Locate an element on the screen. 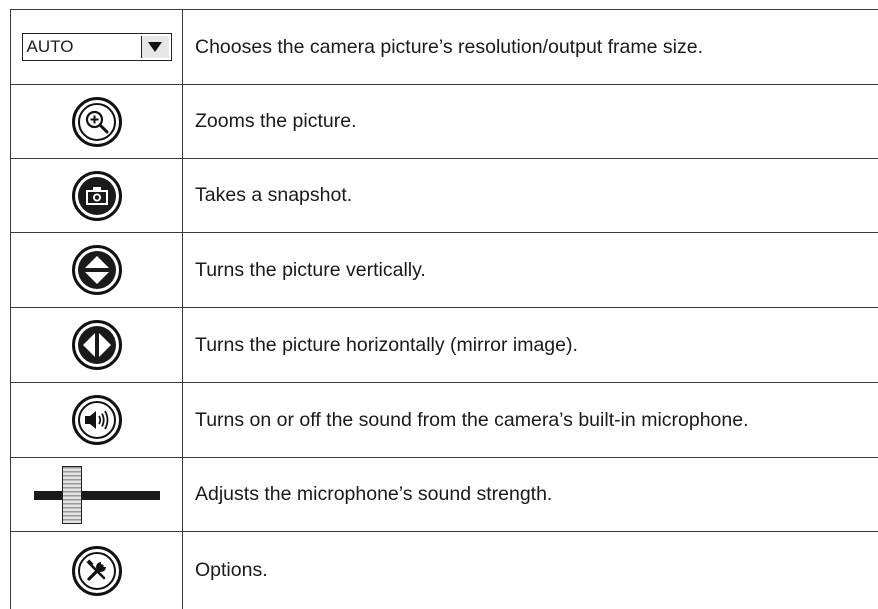 This screenshot has width=878, height=609. row-description: Adjusts the microphone’s sound strength. is located at coordinates (374, 494).